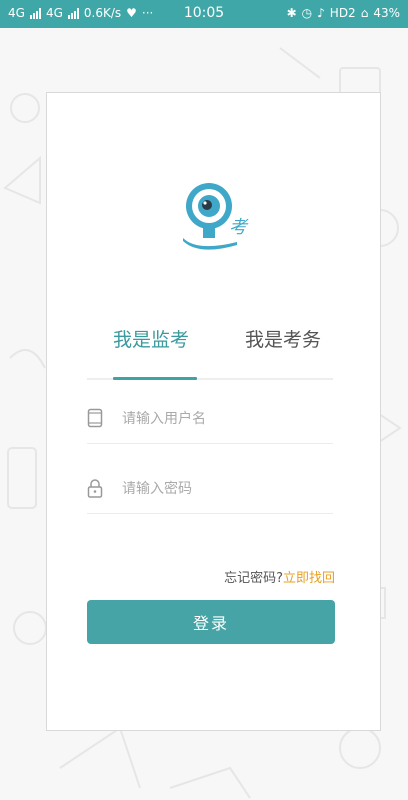 Image resolution: width=408 pixels, height=800 pixels. I want to click on mute-icon: ♪, so click(321, 13).